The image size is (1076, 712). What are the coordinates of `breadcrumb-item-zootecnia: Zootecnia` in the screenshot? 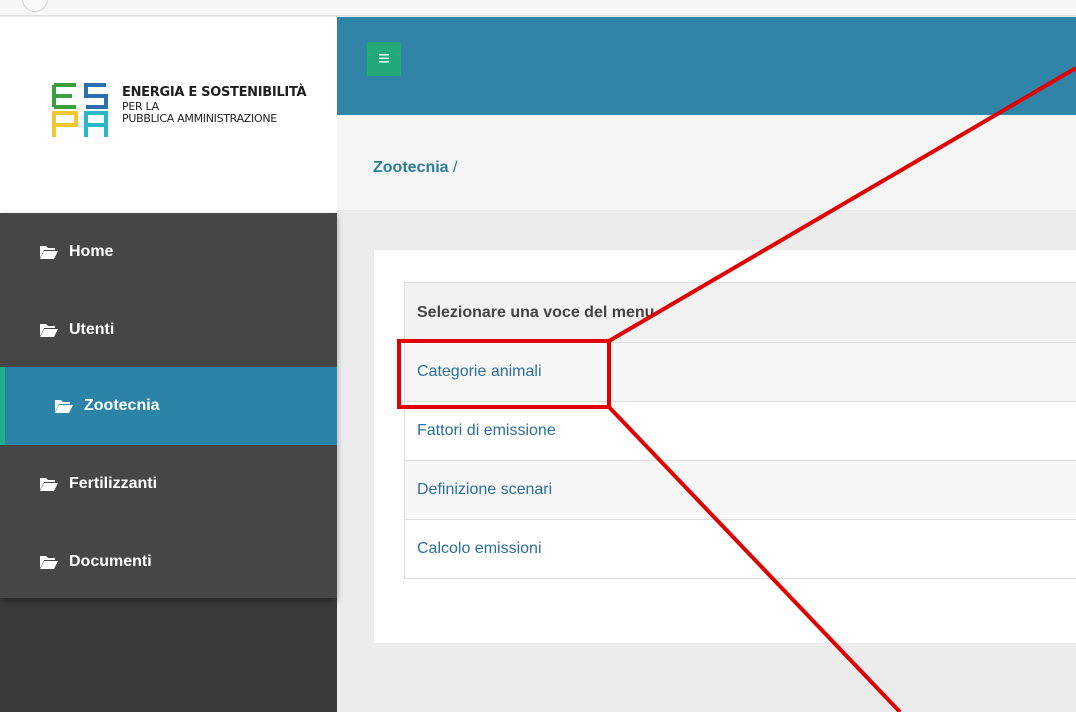 It's located at (411, 167).